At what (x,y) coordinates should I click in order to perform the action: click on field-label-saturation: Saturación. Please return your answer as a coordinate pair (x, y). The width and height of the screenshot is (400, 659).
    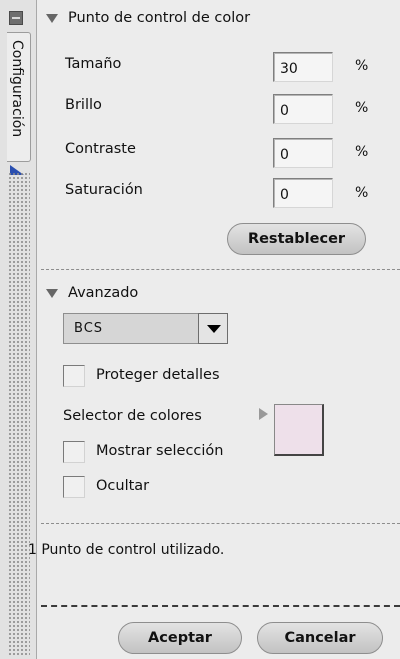
    Looking at the image, I should click on (104, 190).